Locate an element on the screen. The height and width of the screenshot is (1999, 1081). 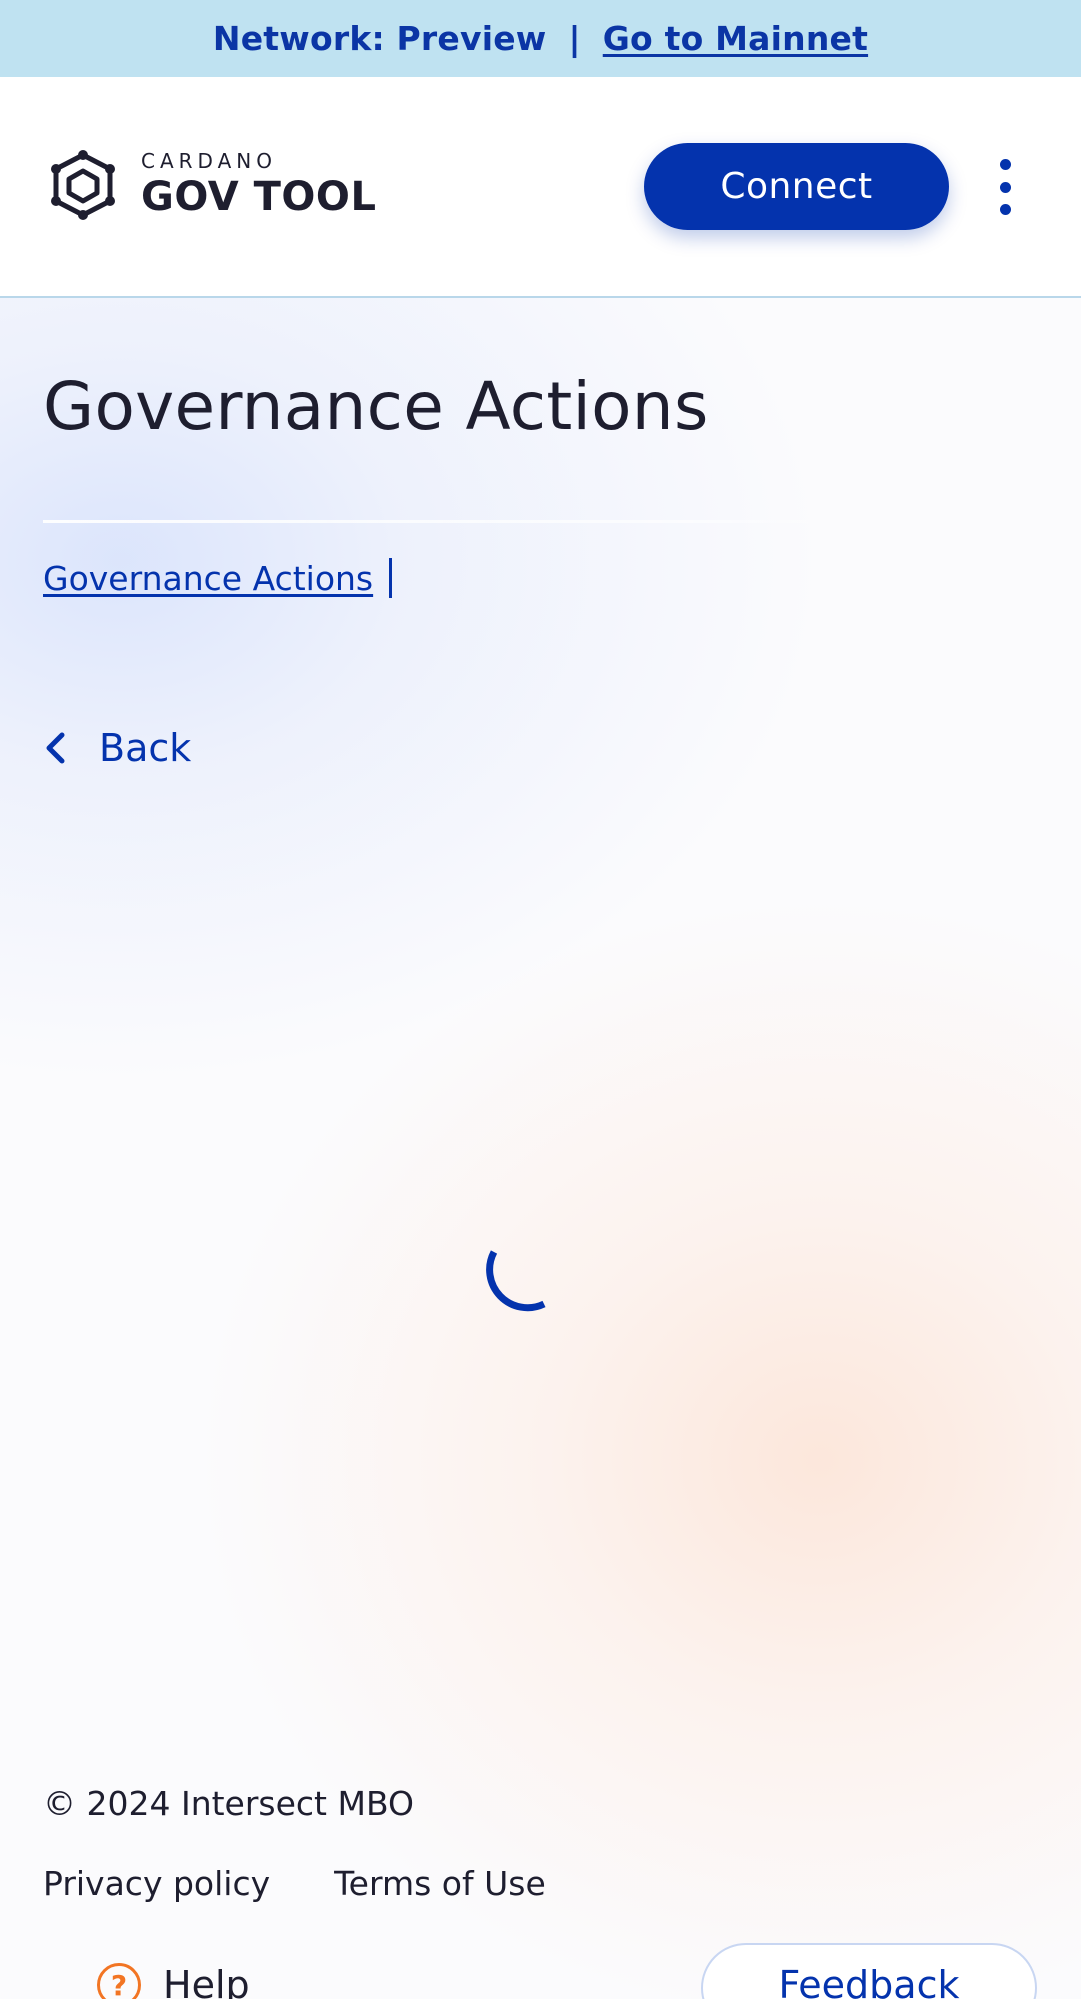
breadcrumb: Governance Actions is located at coordinates (218, 578).